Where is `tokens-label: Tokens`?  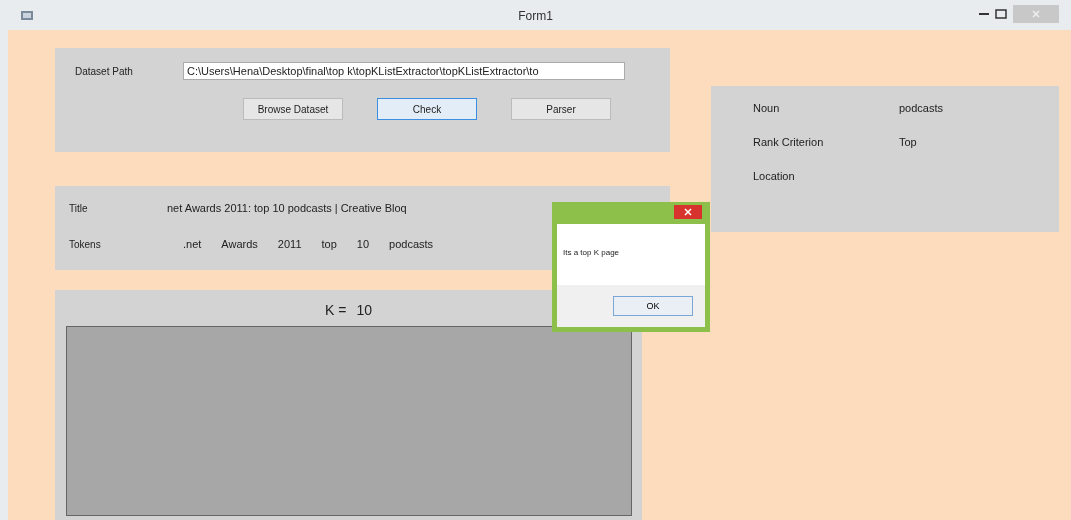 tokens-label: Tokens is located at coordinates (85, 244).